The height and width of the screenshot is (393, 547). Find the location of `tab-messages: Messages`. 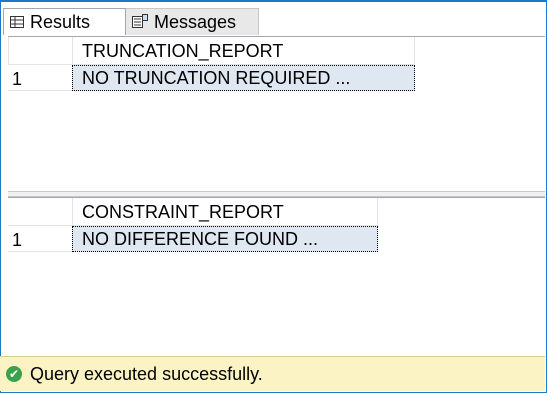

tab-messages: Messages is located at coordinates (192, 21).